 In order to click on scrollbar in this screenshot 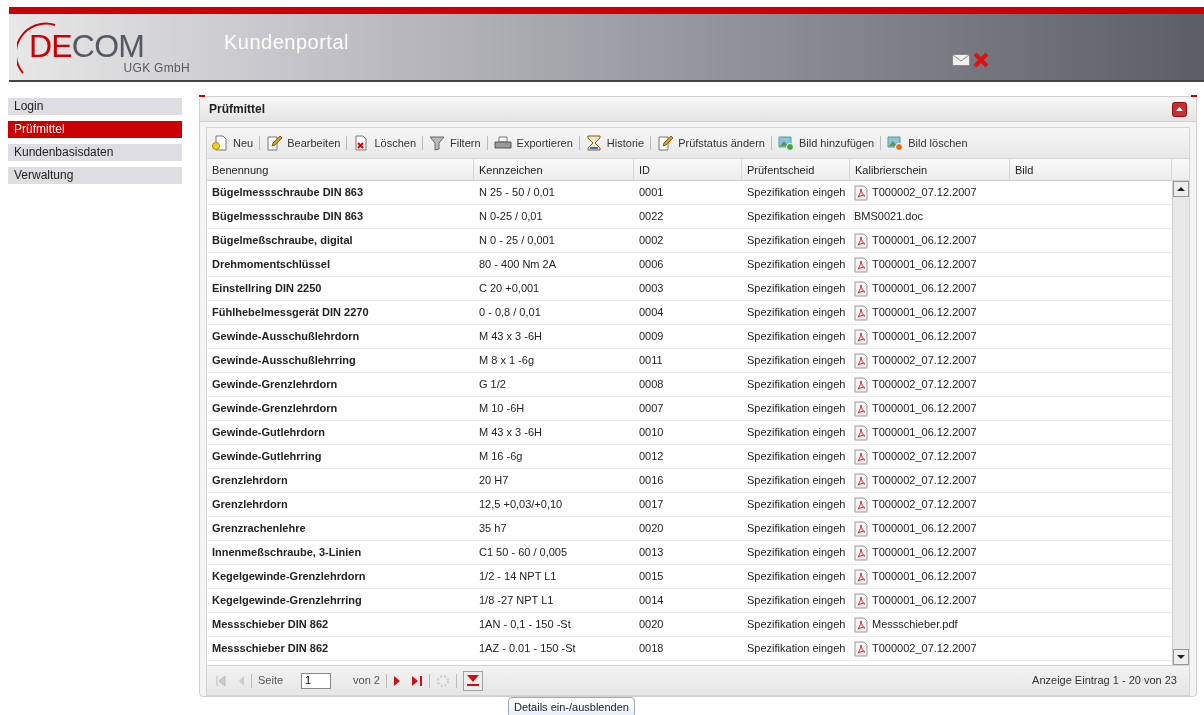, I will do `click(1180, 423)`.